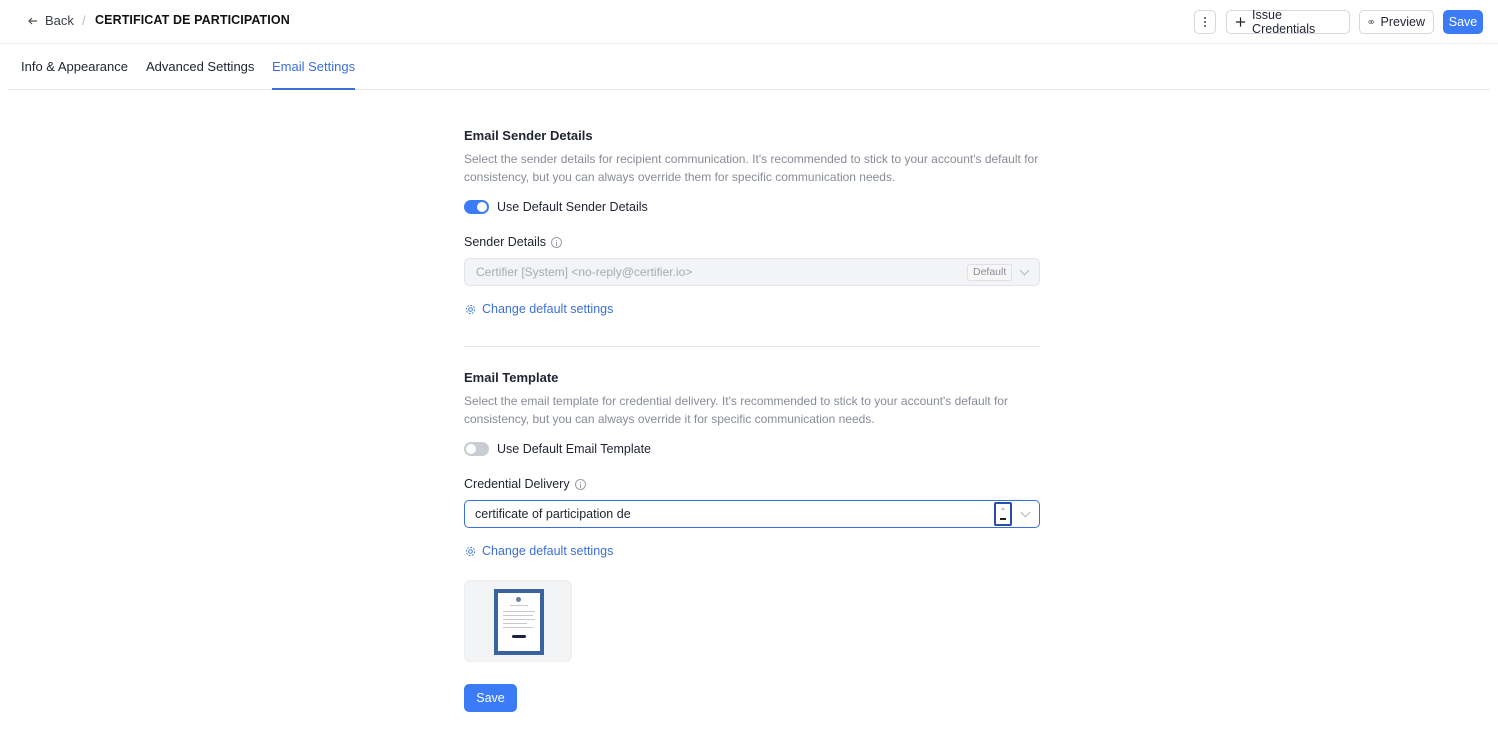 This screenshot has width=1498, height=756. What do you see at coordinates (528, 135) in the screenshot?
I see `sender-section-title: Email Sender Details` at bounding box center [528, 135].